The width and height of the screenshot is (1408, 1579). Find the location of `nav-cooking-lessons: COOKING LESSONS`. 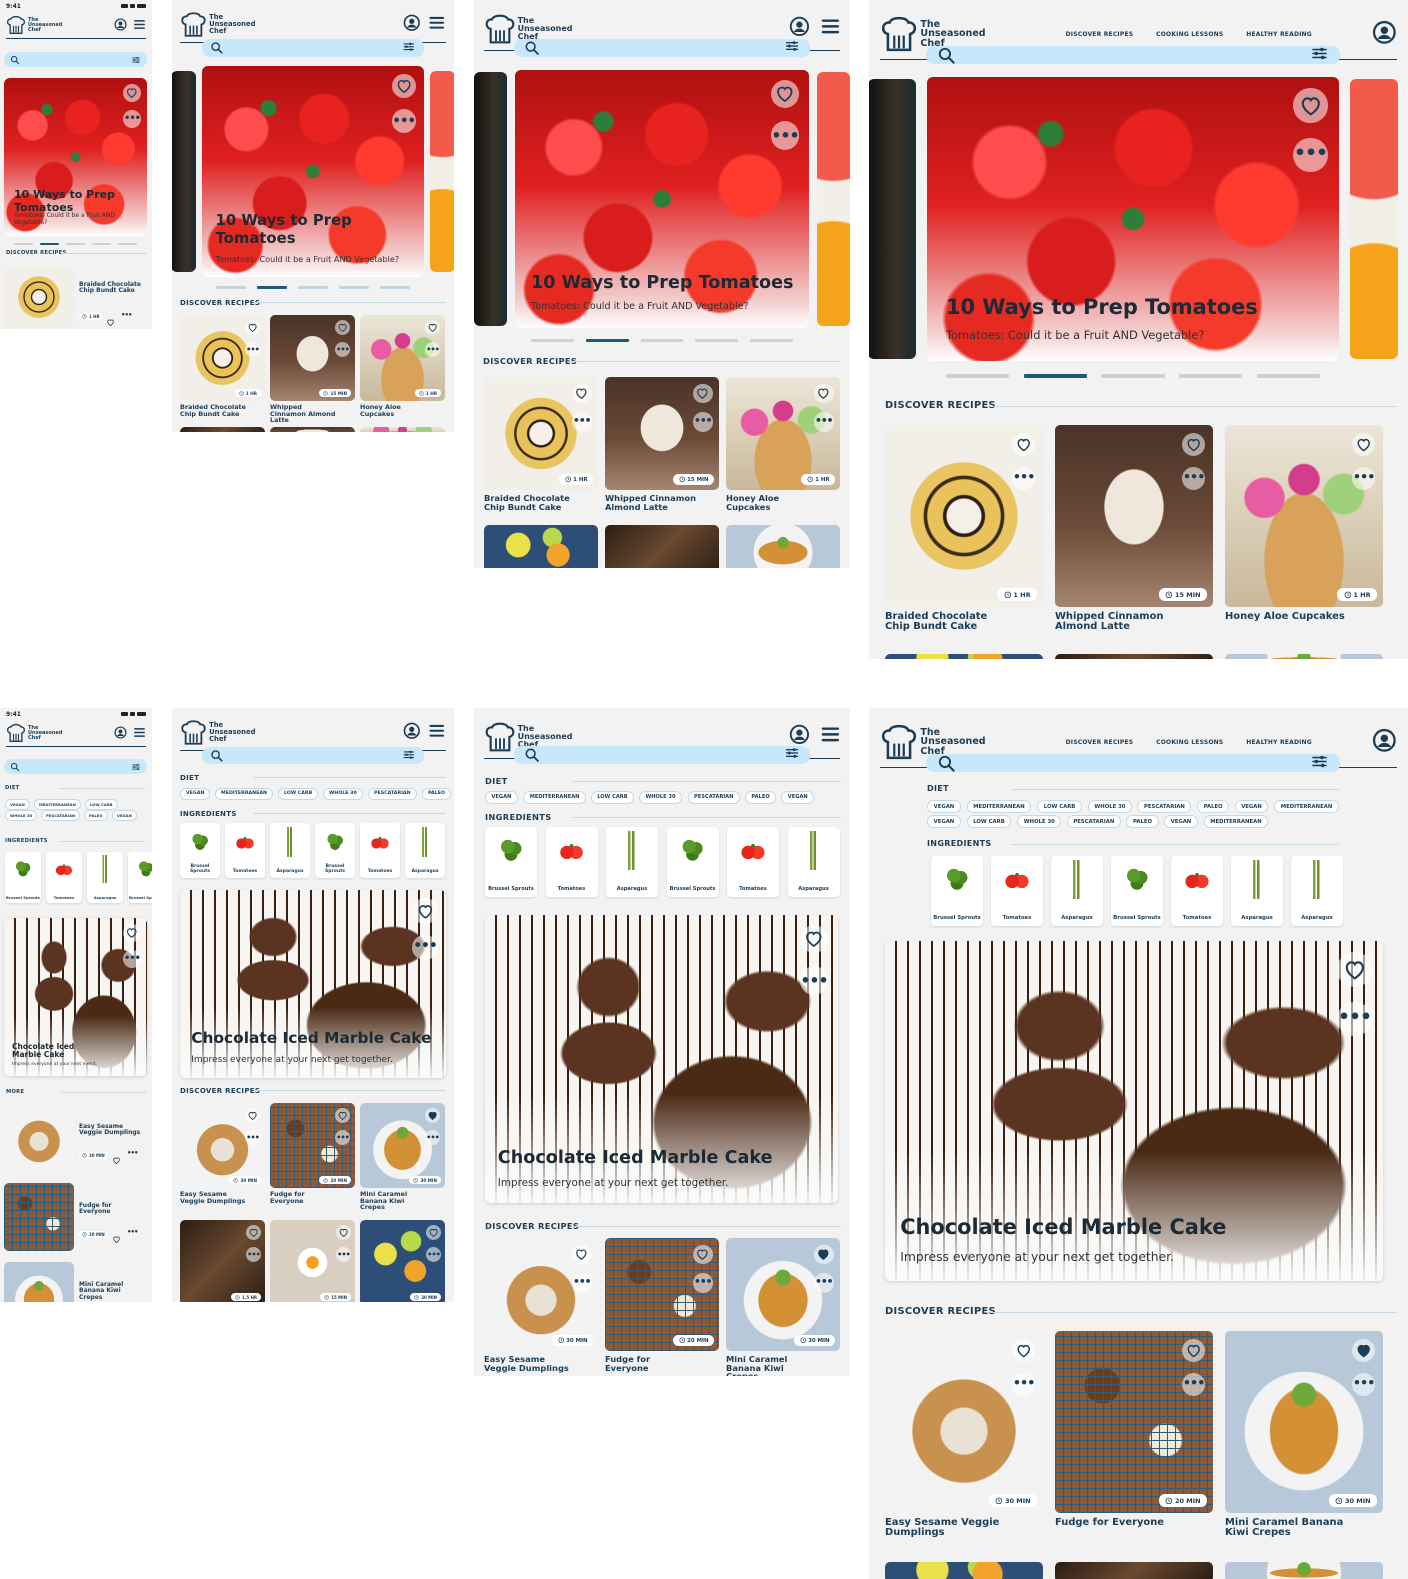

nav-cooking-lessons: COOKING LESSONS is located at coordinates (1189, 742).